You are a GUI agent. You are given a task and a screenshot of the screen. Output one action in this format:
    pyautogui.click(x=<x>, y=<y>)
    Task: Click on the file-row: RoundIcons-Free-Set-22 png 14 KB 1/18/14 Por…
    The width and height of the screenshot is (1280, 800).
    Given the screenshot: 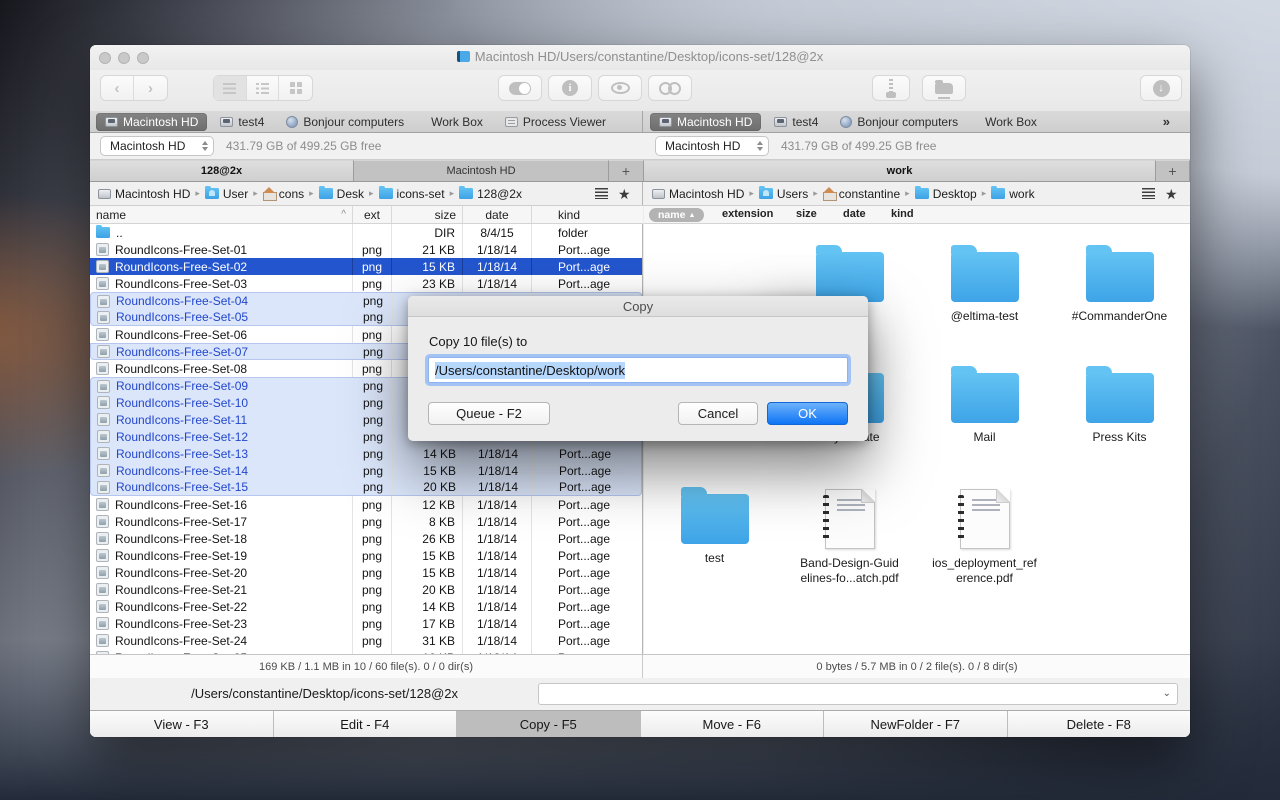 What is the action you would take?
    pyautogui.click(x=366, y=606)
    